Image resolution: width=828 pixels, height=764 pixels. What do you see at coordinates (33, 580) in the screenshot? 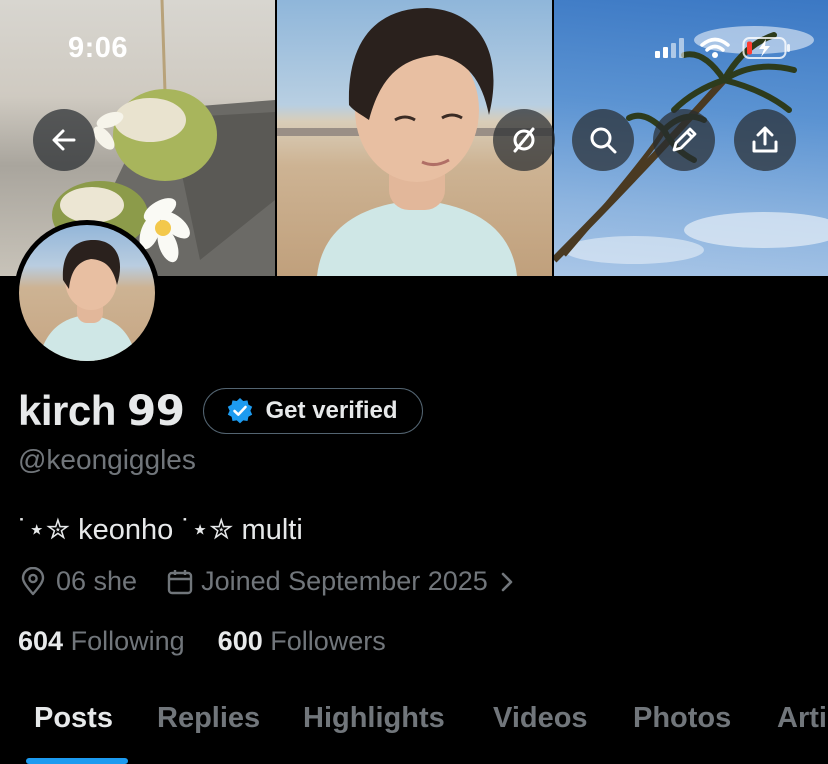
I see `location-pin-icon` at bounding box center [33, 580].